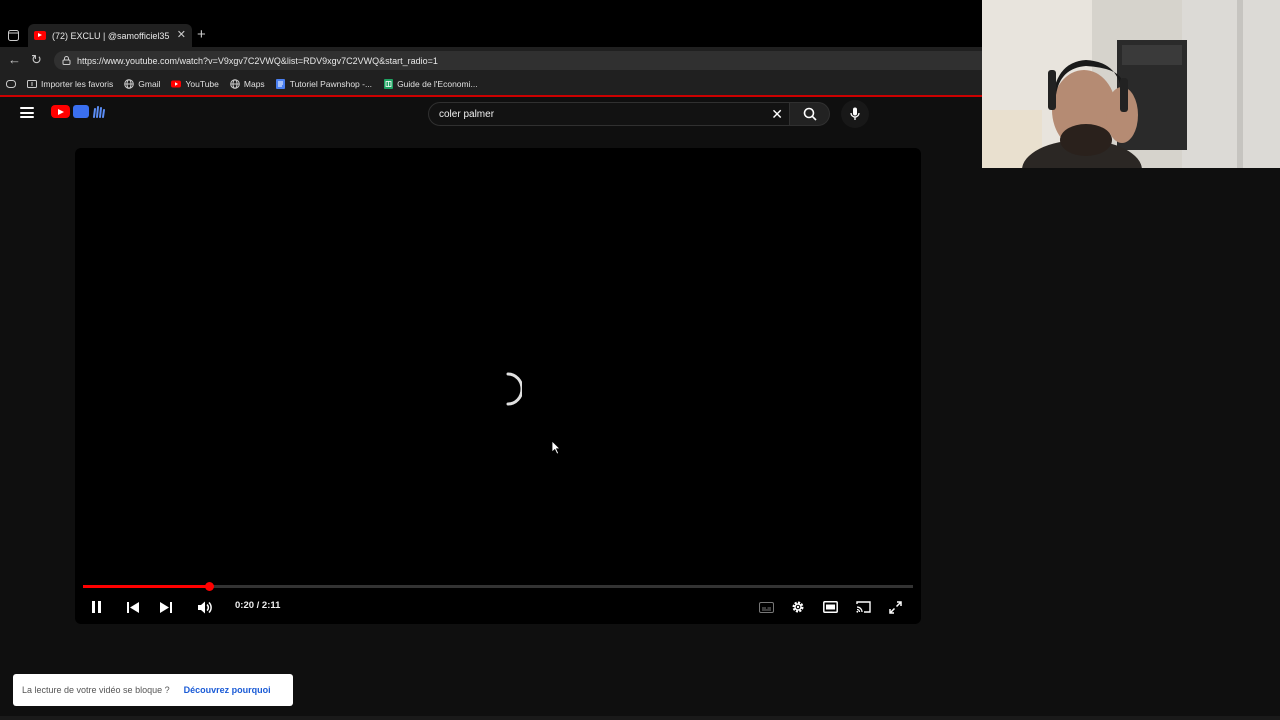 This screenshot has width=1280, height=720. I want to click on window-bottom-edge, so click(640, 718).